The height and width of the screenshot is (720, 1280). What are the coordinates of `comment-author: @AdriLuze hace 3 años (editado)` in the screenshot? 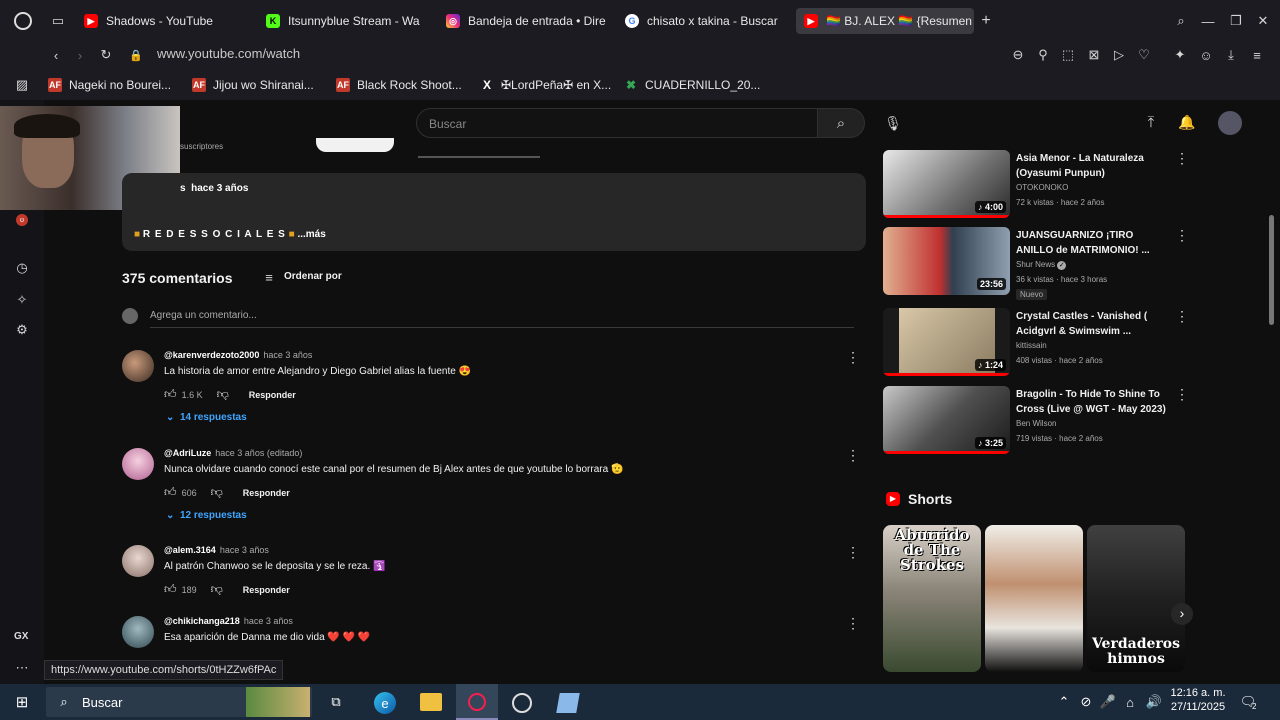 It's located at (233, 453).